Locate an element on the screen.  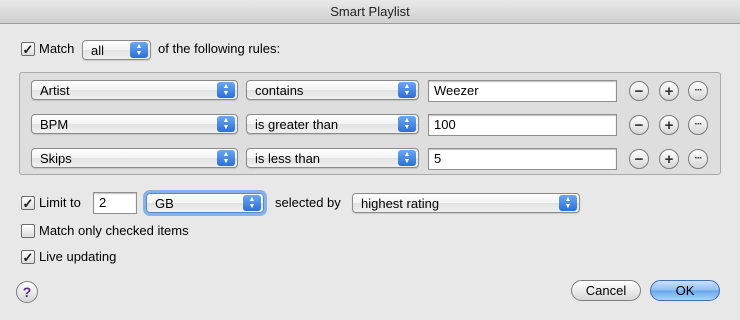
rule-field-popup: Skips ▲ ▼ is located at coordinates (134, 158).